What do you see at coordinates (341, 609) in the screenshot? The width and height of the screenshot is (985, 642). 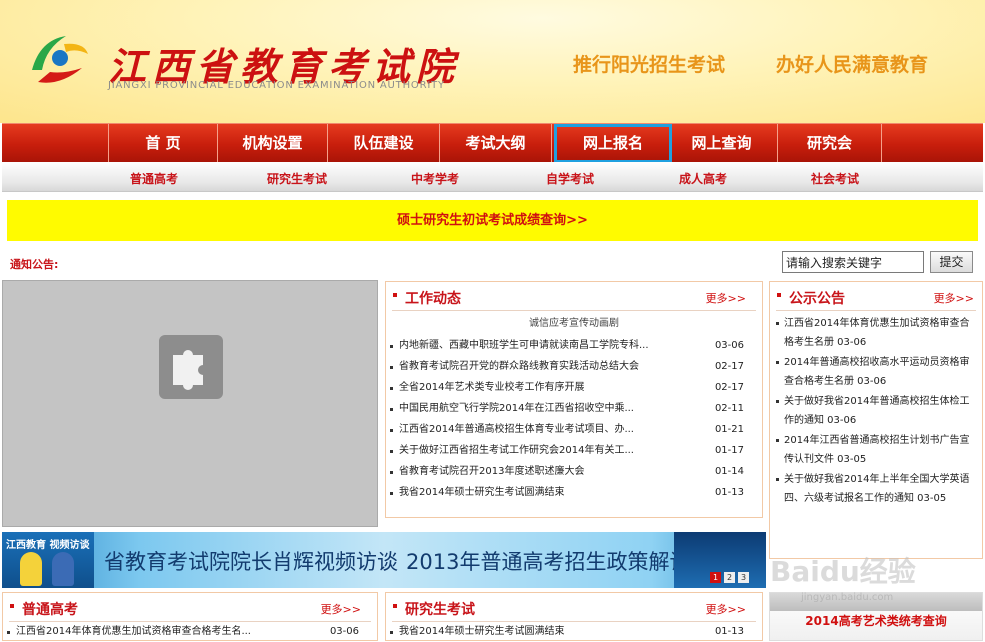 I see `gaokao-more-link: 更多>>` at bounding box center [341, 609].